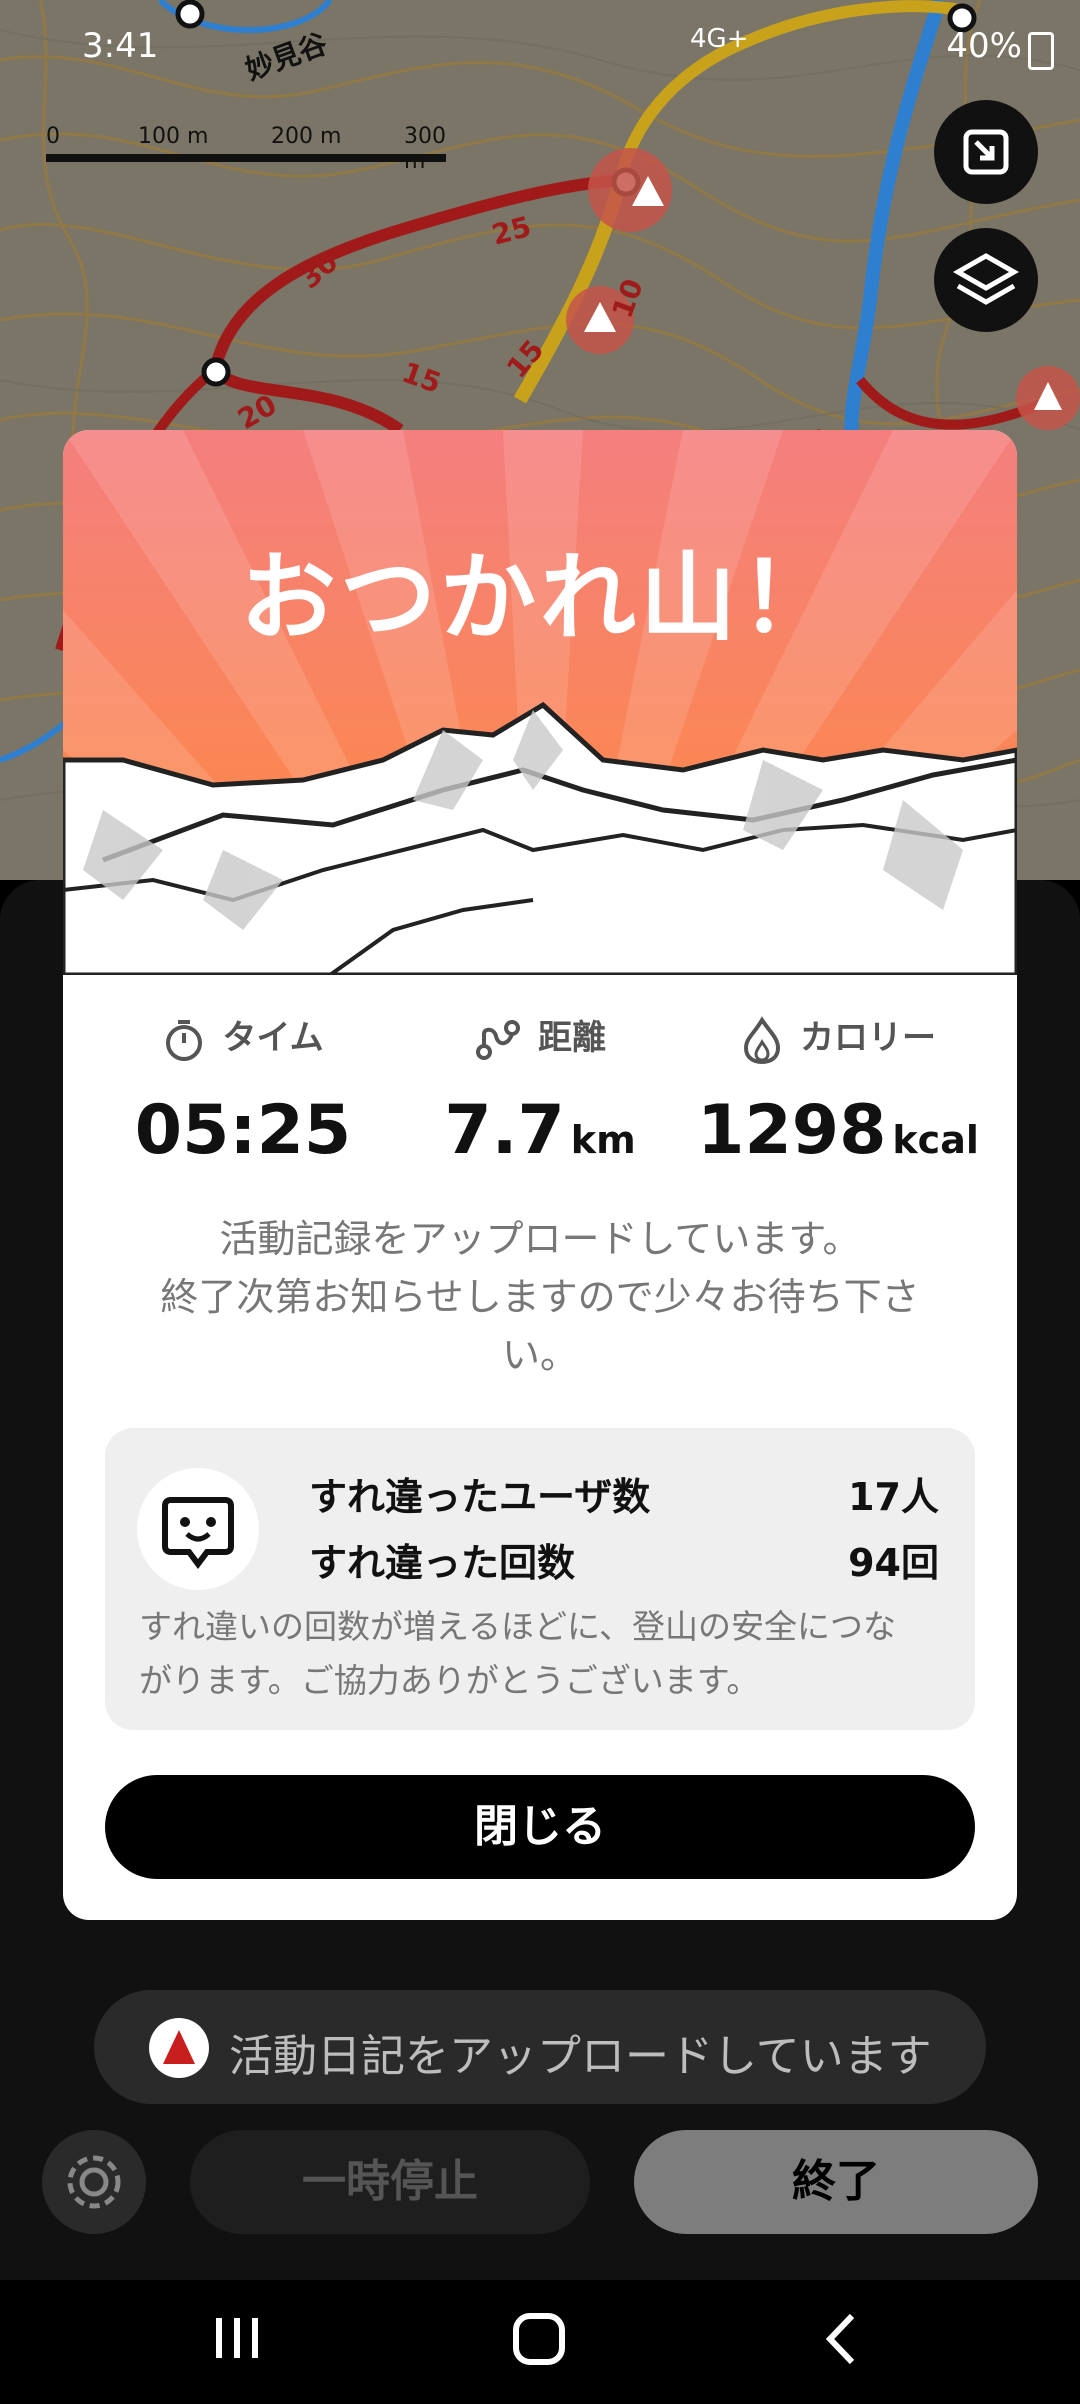 This screenshot has height=2404, width=1080. I want to click on time-value: 05:25, so click(243, 1130).